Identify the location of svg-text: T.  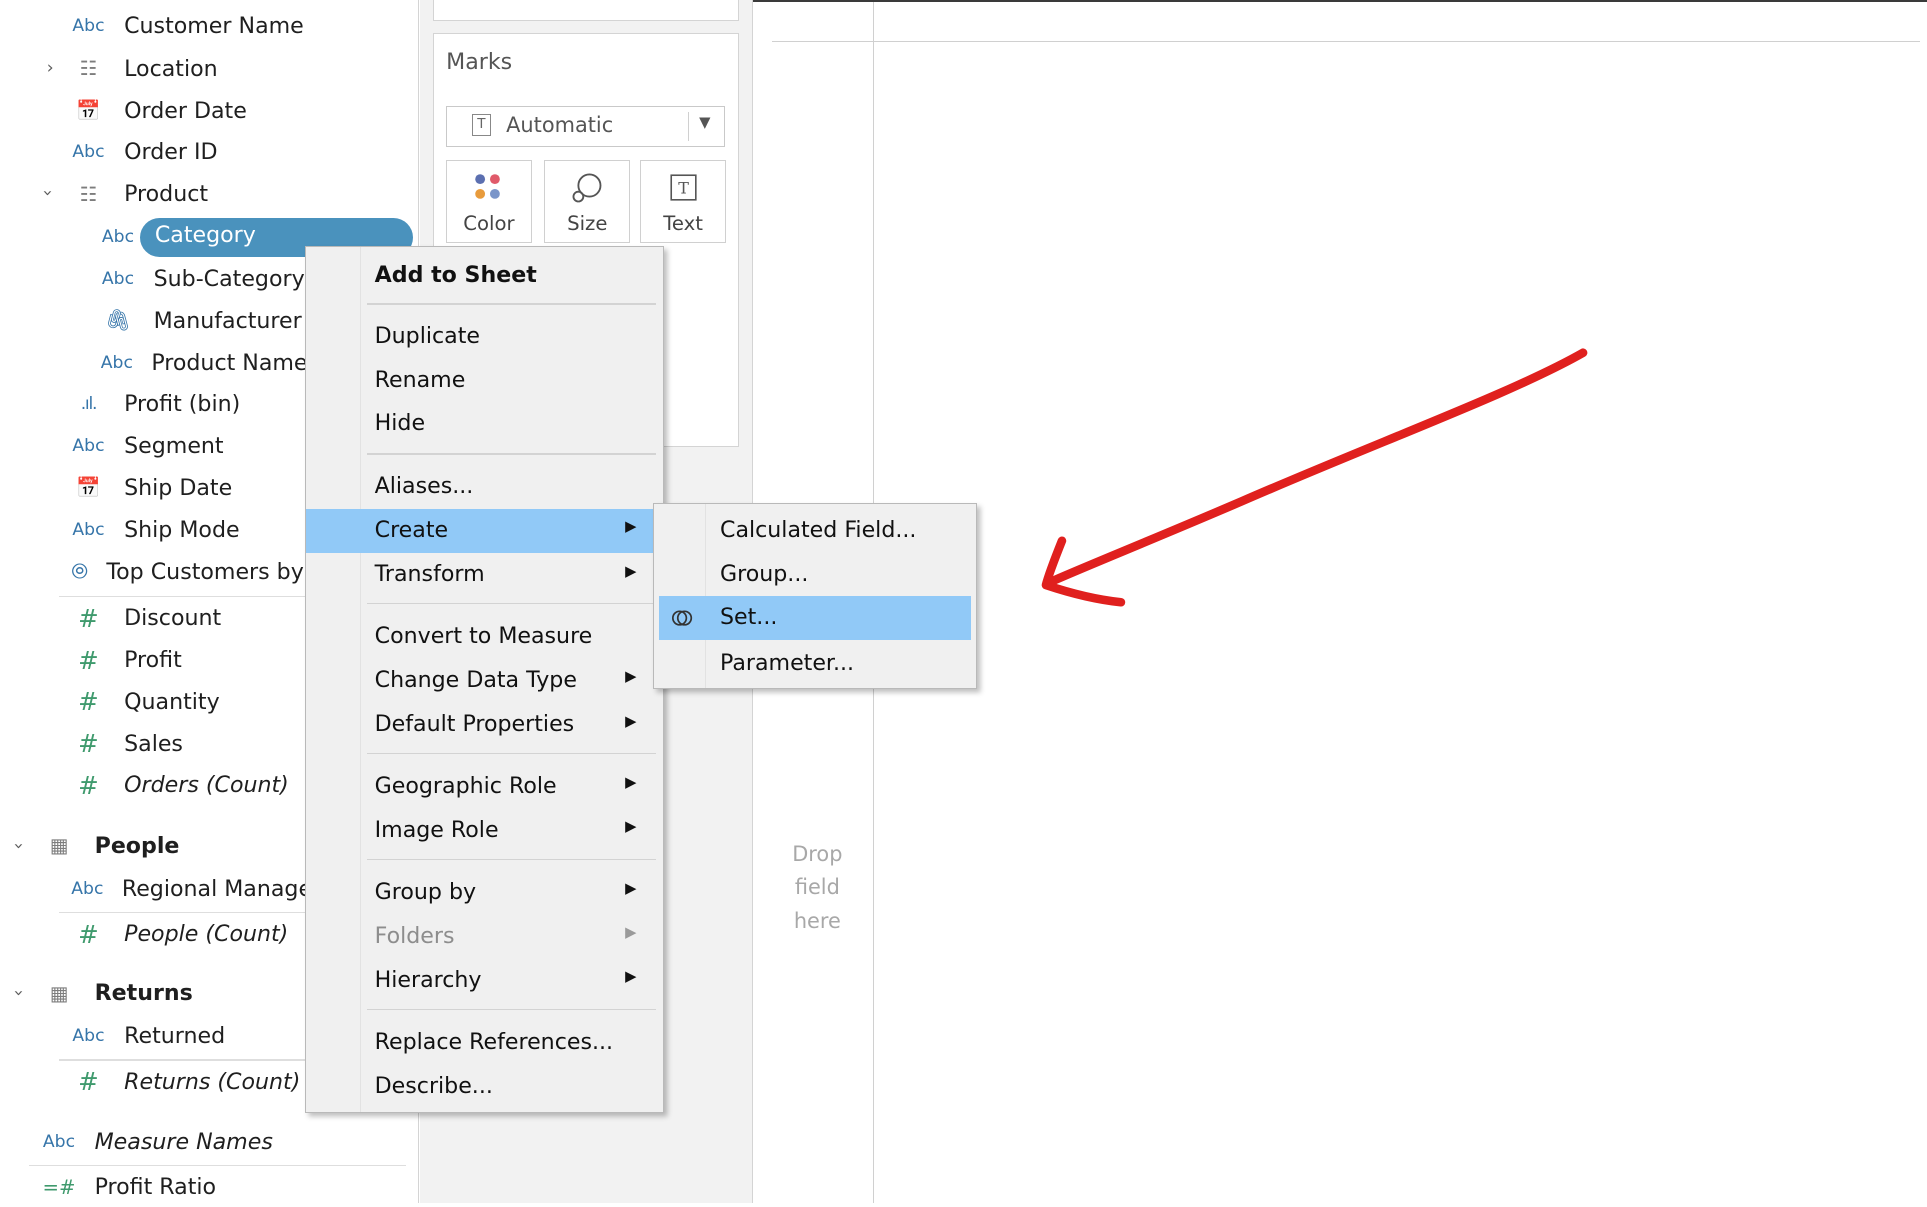
(683, 188).